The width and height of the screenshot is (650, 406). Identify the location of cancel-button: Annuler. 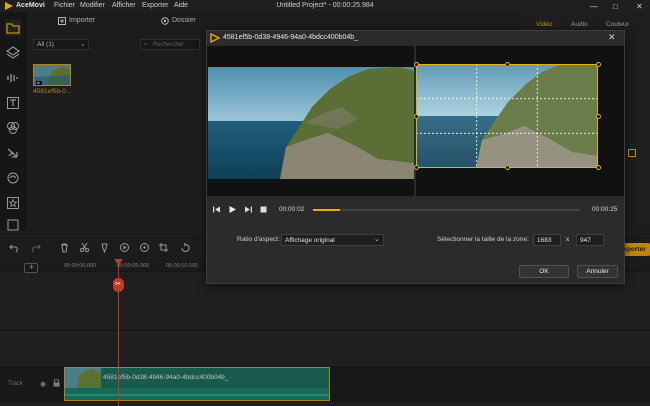
(597, 271).